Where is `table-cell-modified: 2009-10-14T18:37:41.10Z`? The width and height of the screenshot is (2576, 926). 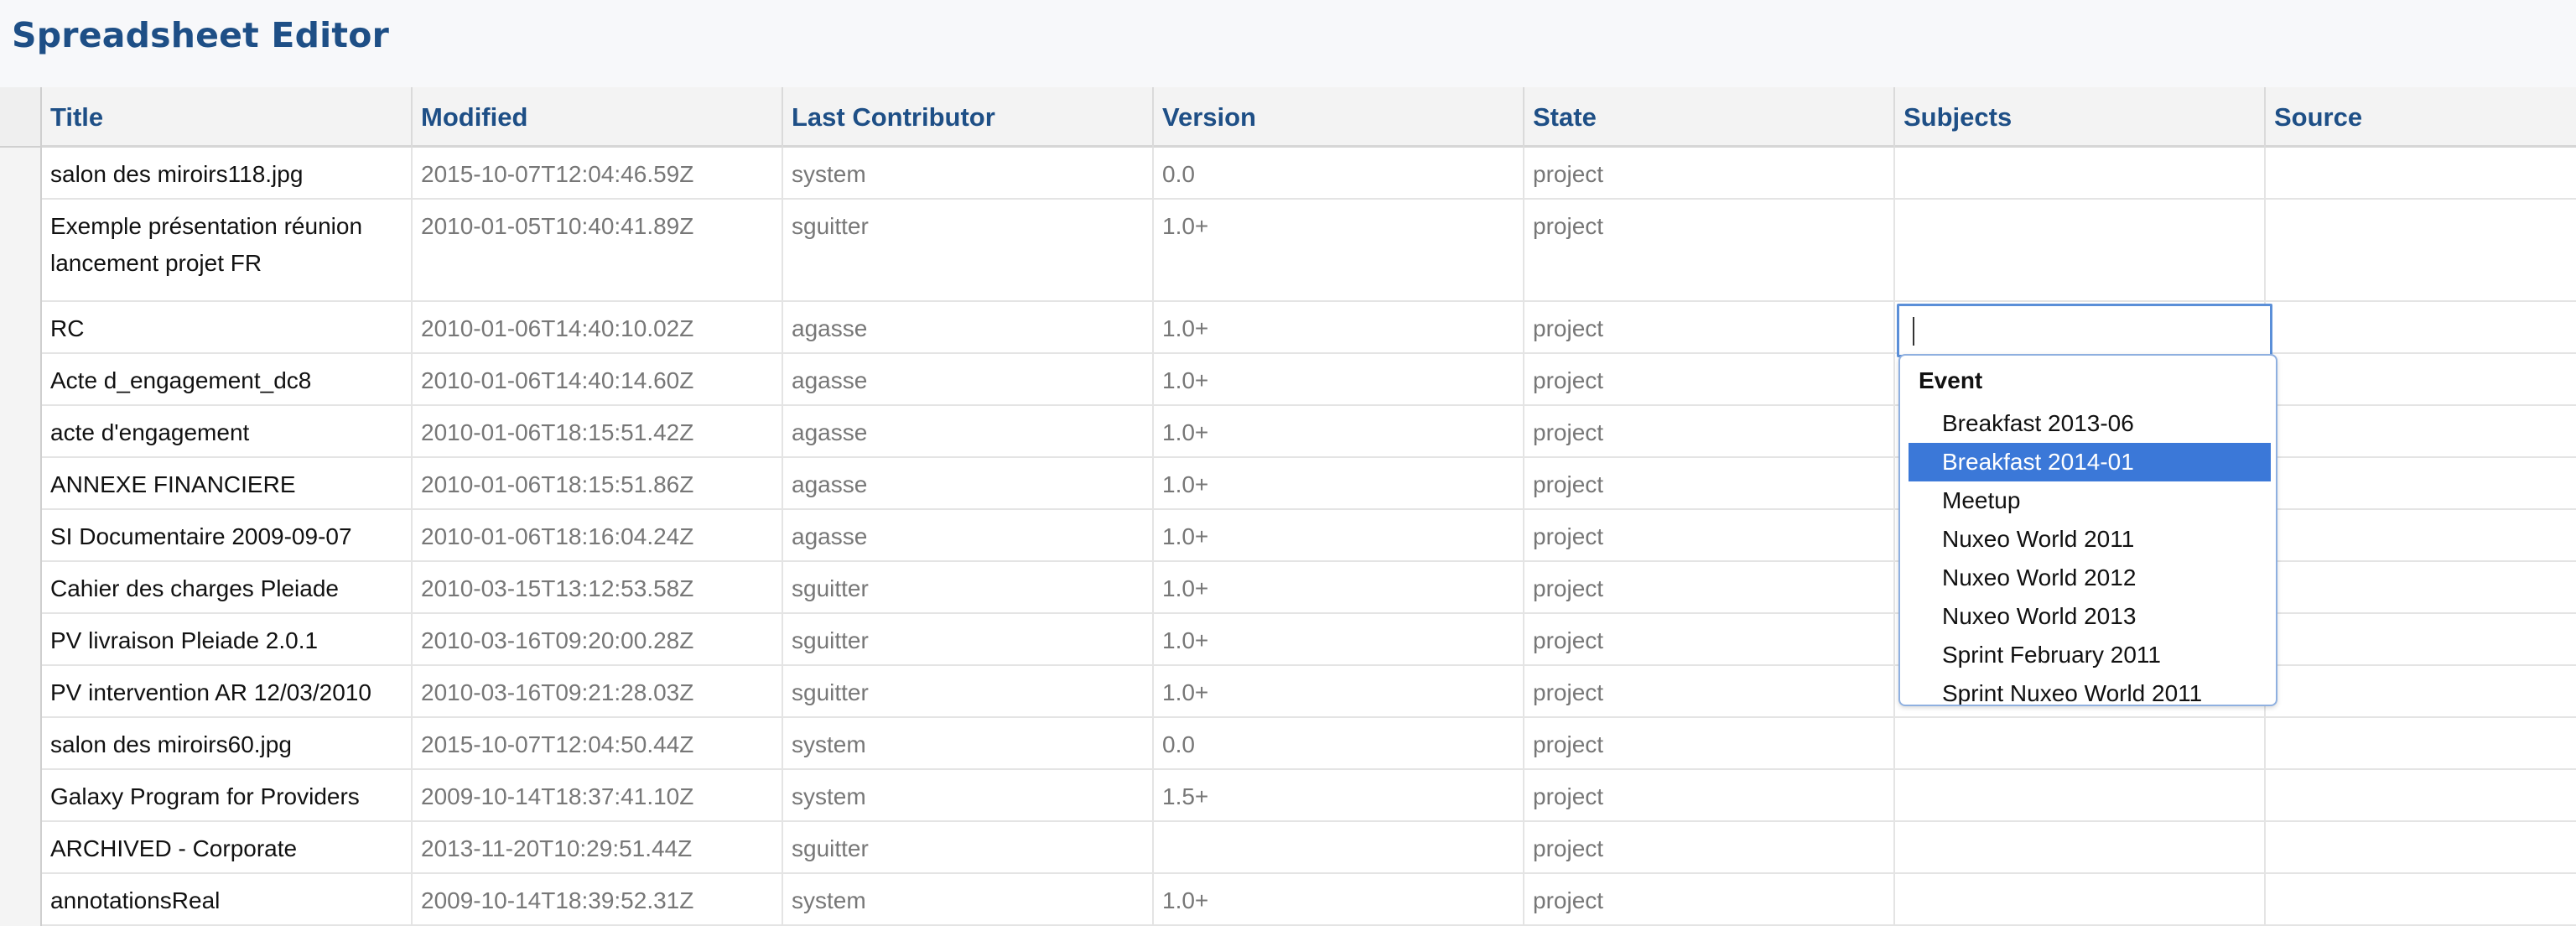 table-cell-modified: 2009-10-14T18:37:41.10Z is located at coordinates (598, 796).